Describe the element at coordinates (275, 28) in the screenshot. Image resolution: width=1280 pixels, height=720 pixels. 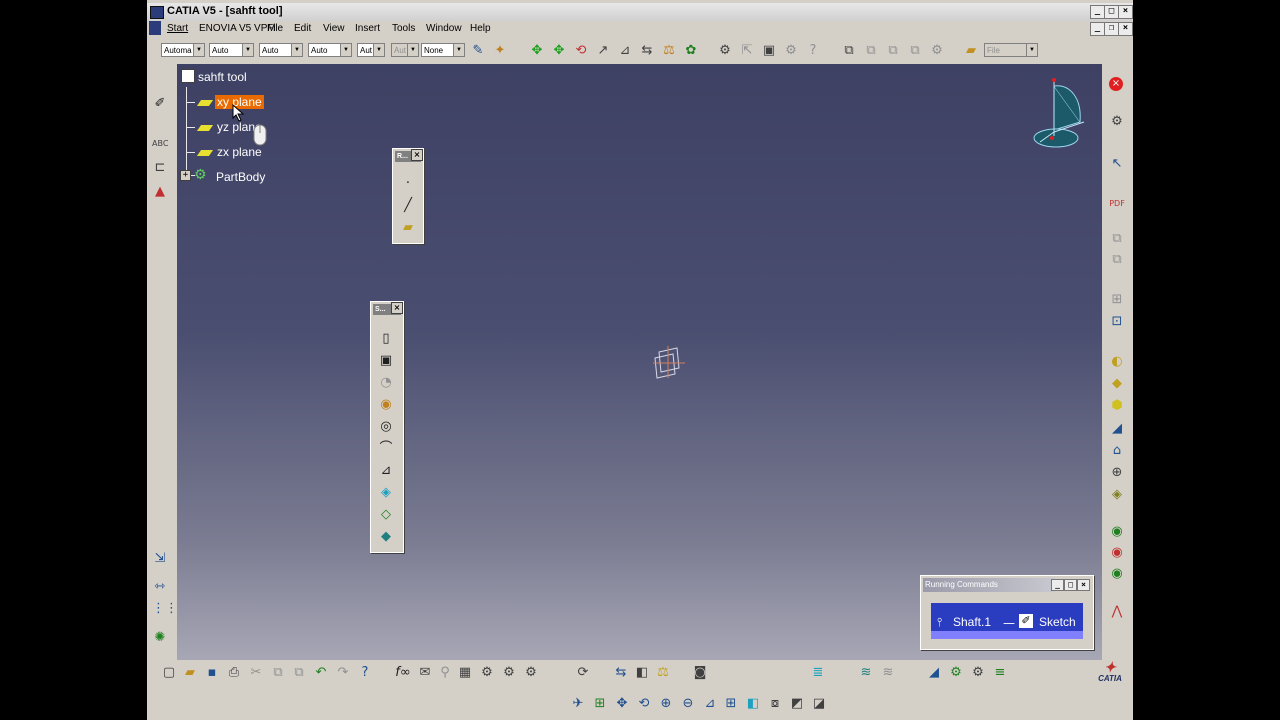
I see `menu-file: File` at that location.